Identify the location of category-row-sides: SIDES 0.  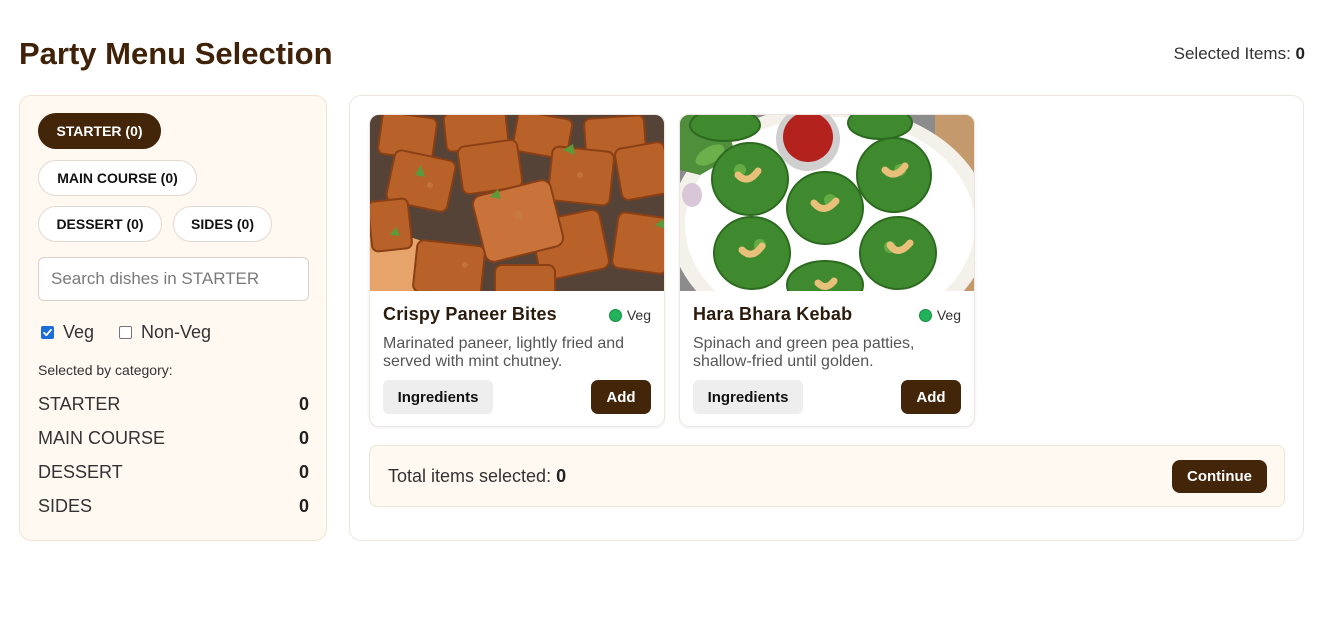
(173, 506).